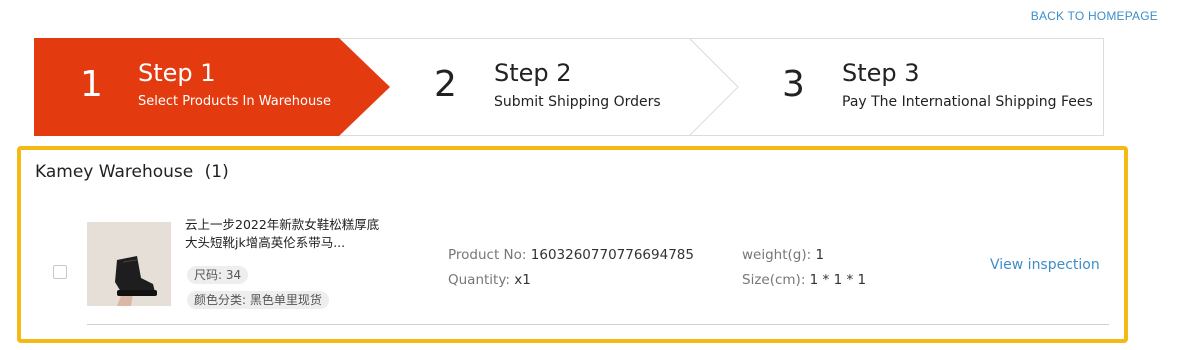 The height and width of the screenshot is (350, 1180). Describe the element at coordinates (793, 84) in the screenshot. I see `step-3-number: 3` at that location.